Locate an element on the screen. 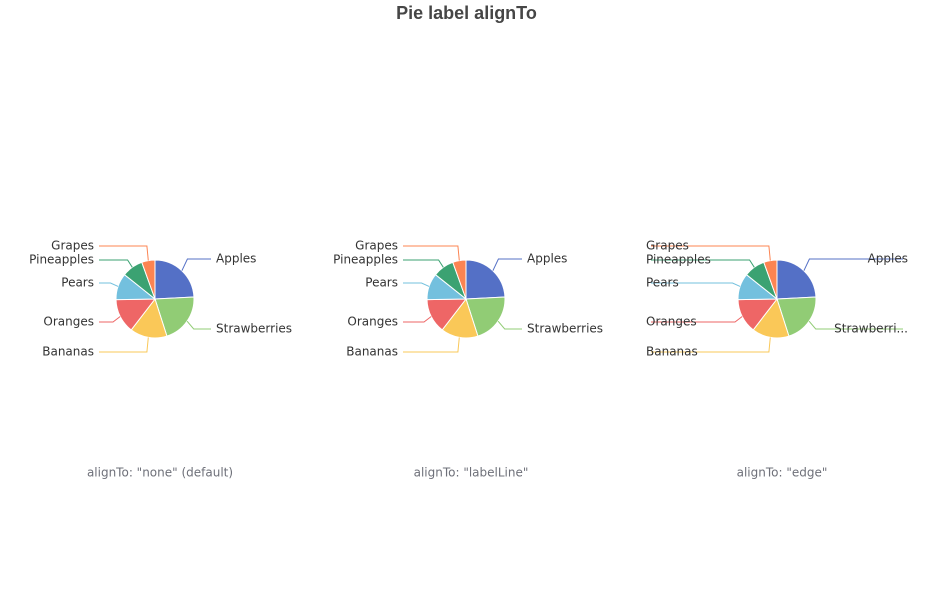 The width and height of the screenshot is (933, 600). pie-subtitle-3: alignTo: "edge" is located at coordinates (782, 473).